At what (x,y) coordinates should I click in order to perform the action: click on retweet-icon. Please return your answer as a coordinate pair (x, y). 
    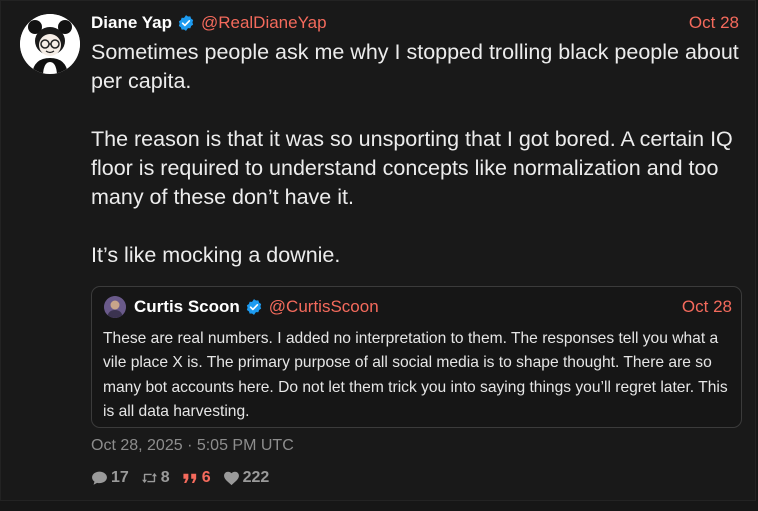
    Looking at the image, I should click on (149, 478).